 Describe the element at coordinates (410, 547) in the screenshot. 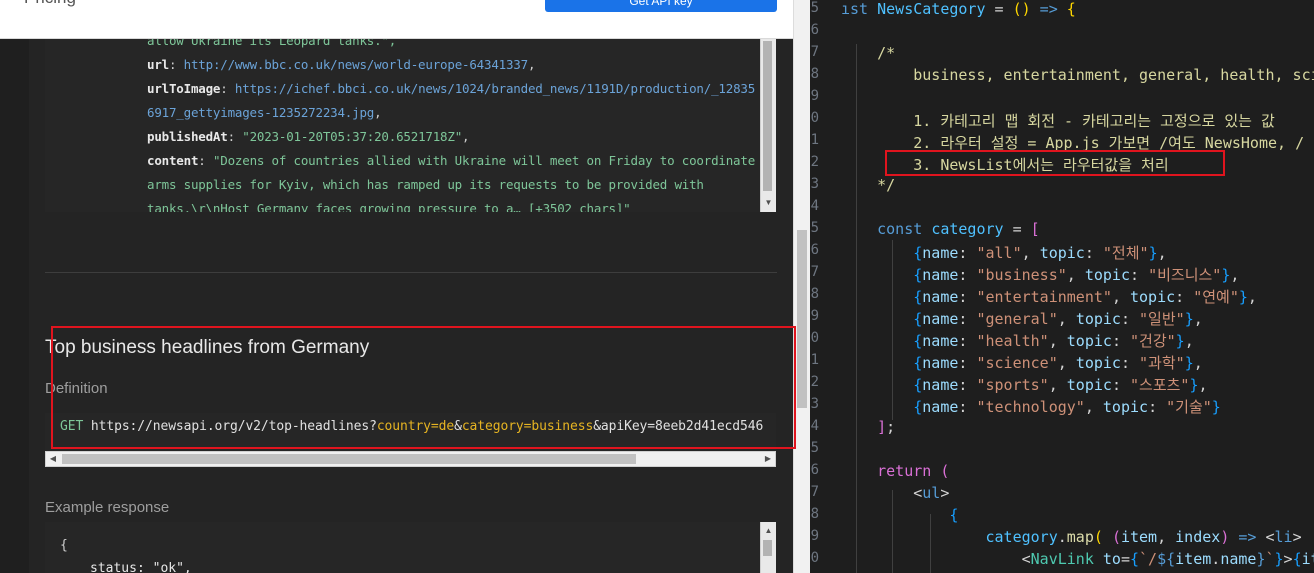

I see `example-response-code-block-2: { status: "ok",` at that location.